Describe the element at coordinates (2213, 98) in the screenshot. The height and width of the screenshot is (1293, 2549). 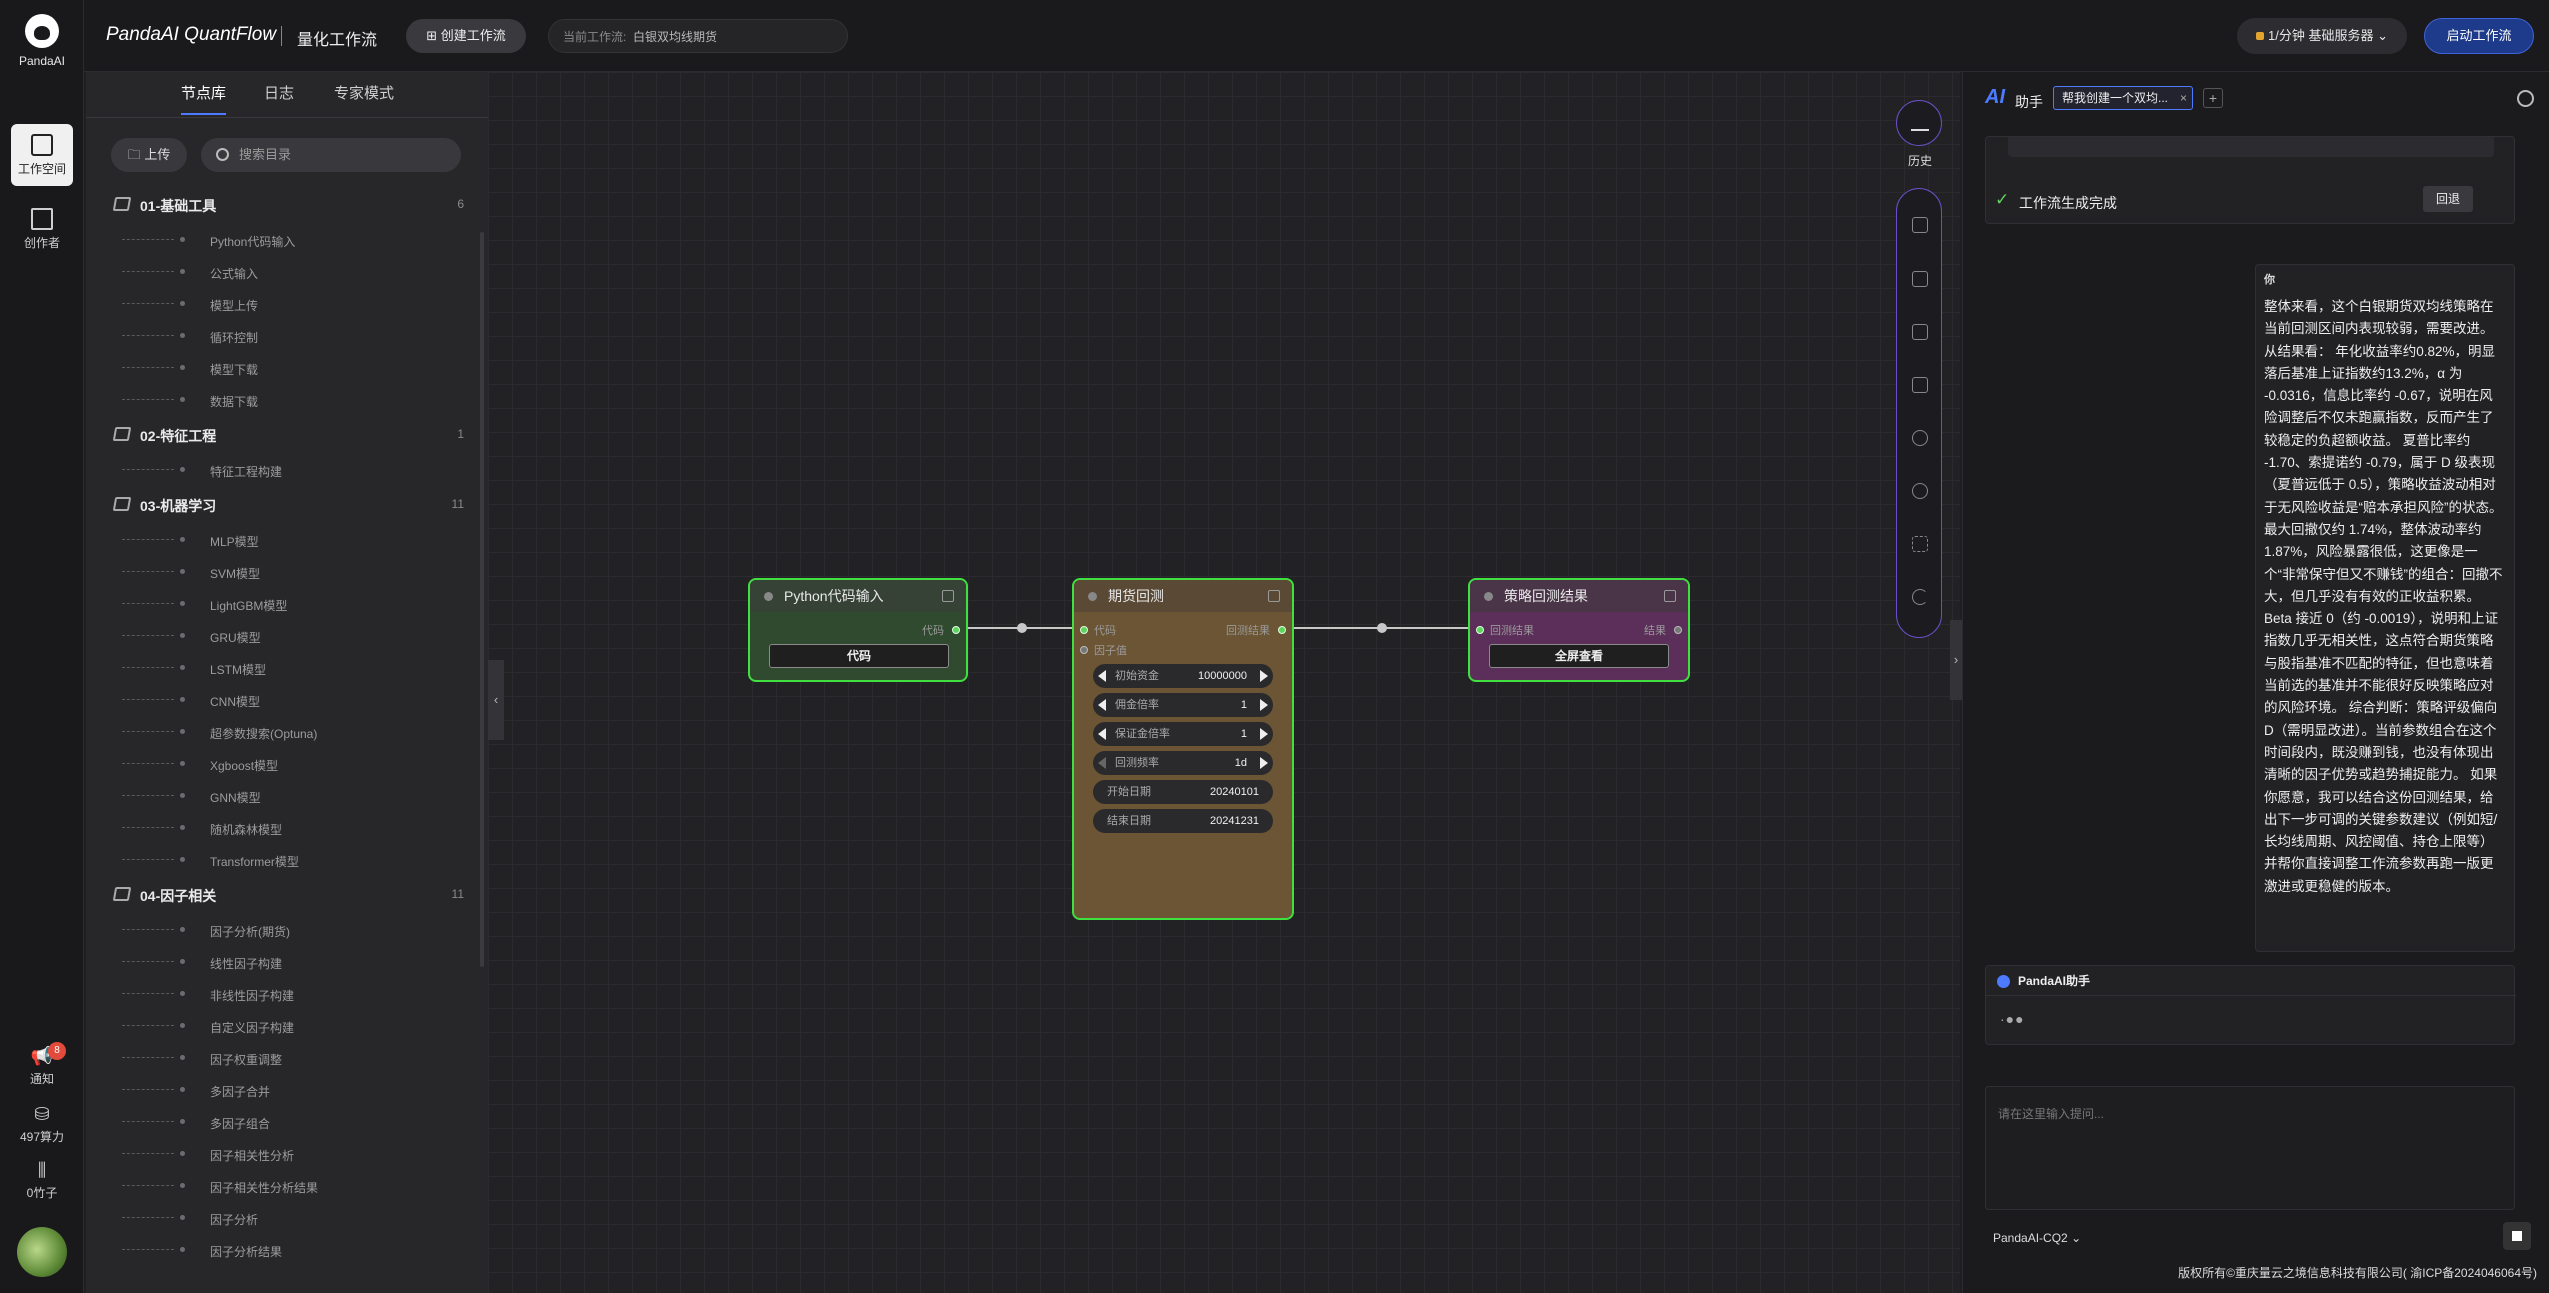
I see `new-chat-button: +` at that location.